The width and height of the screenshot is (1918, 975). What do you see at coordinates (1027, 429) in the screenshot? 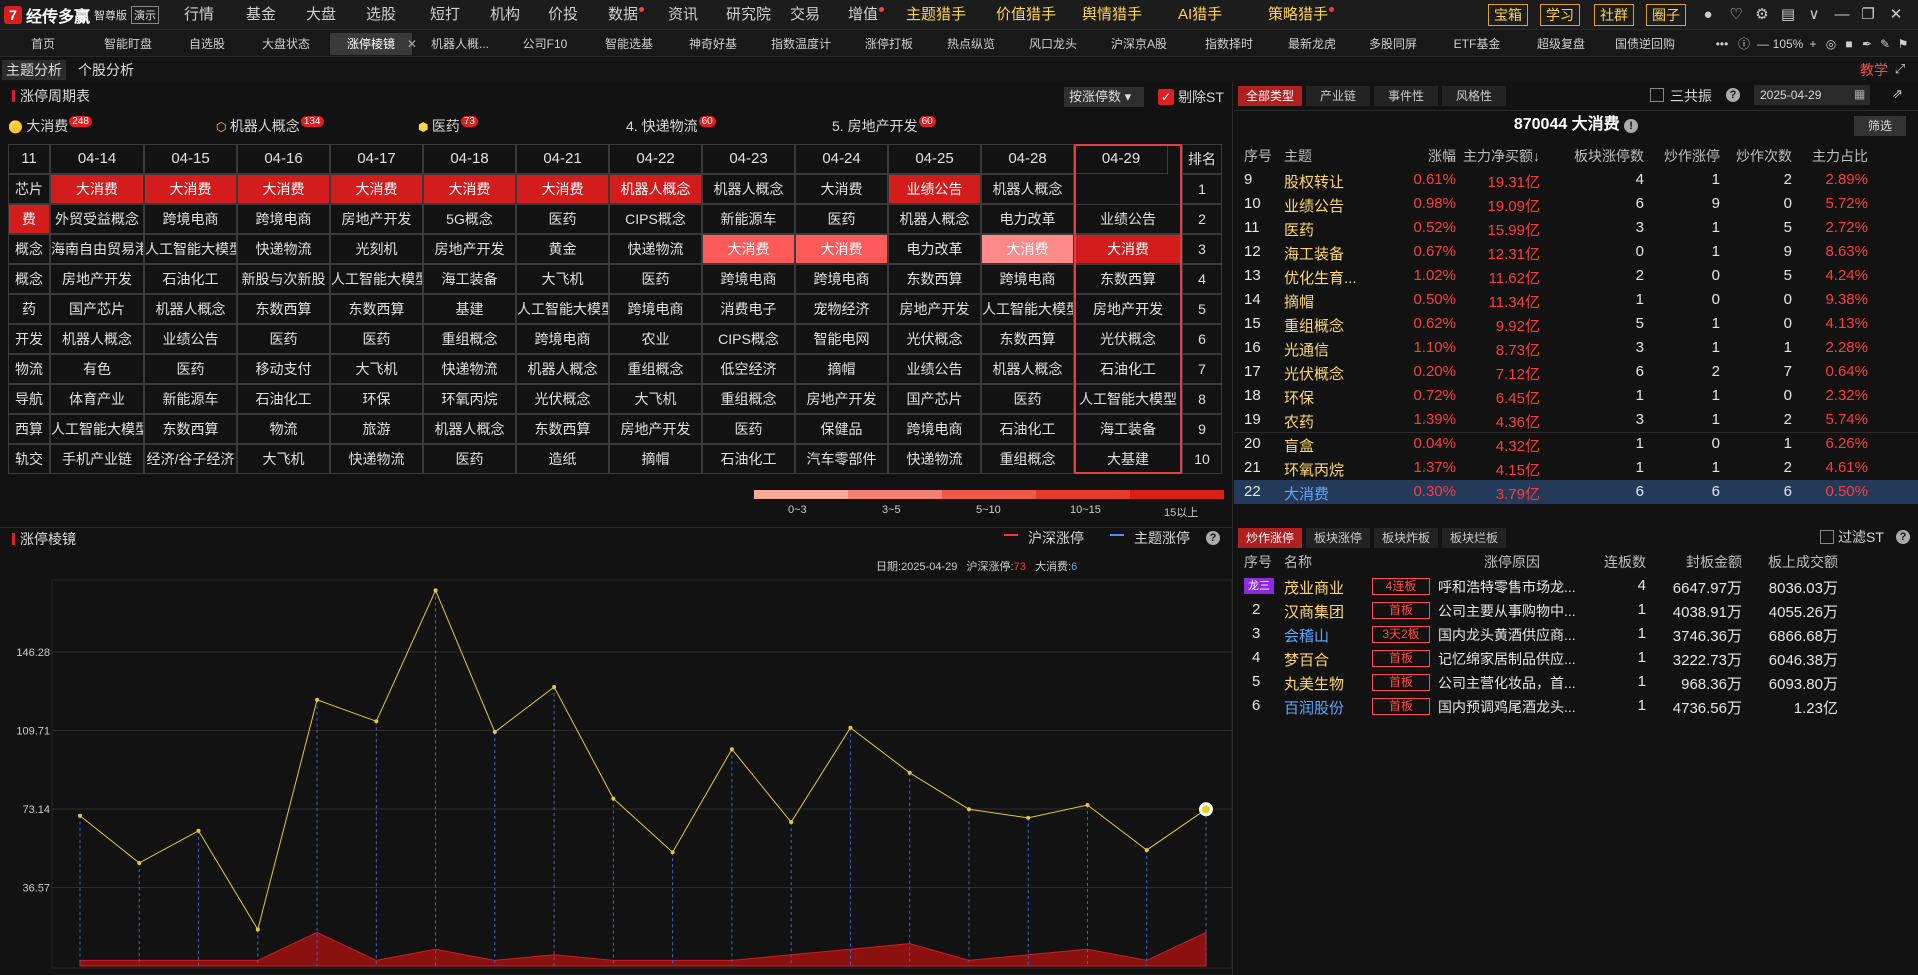
I see `cycle-cell: 石油化工` at bounding box center [1027, 429].